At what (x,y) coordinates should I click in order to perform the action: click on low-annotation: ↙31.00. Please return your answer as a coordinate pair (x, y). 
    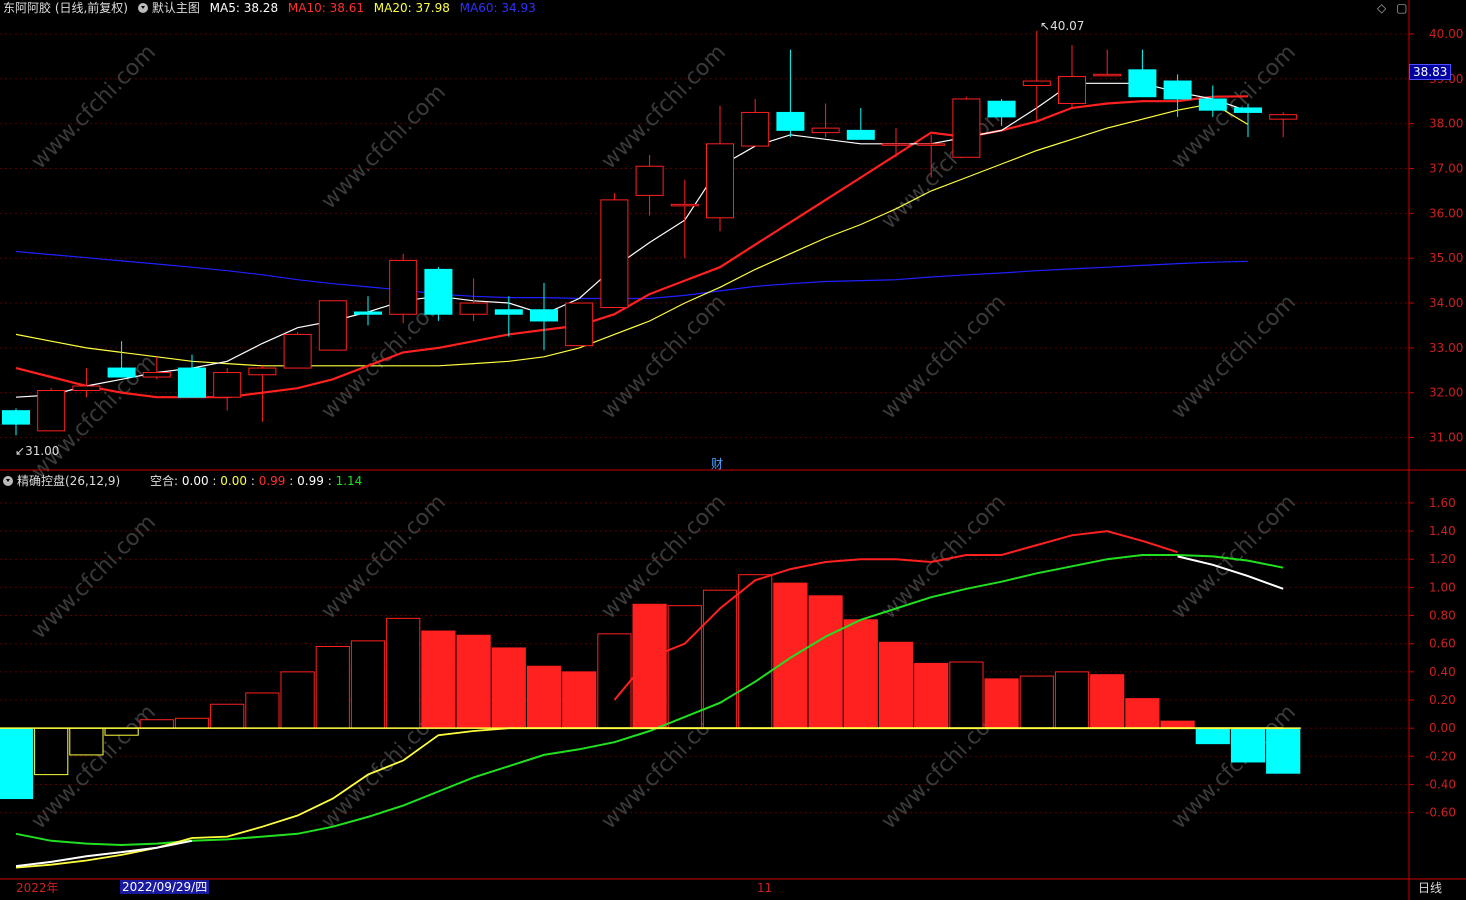
    Looking at the image, I should click on (37, 451).